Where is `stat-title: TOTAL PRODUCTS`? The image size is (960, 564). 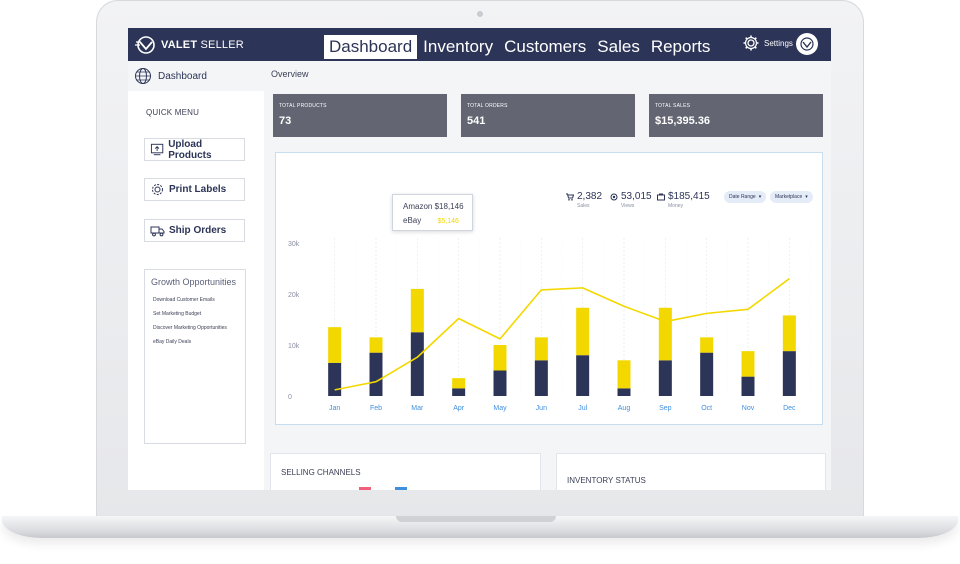 stat-title: TOTAL PRODUCTS is located at coordinates (303, 106).